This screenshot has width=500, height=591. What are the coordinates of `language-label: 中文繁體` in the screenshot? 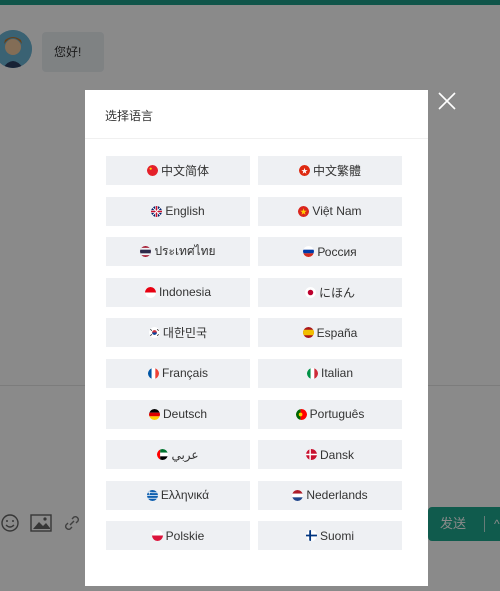 It's located at (336, 171).